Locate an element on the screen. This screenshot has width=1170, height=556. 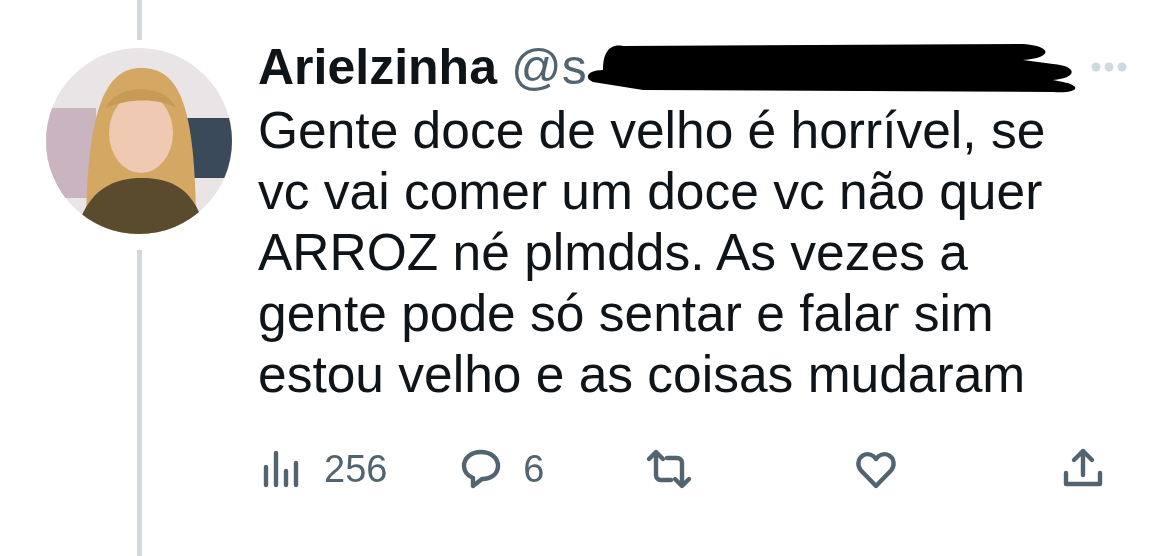
author-handle: @s is located at coordinates (548, 67).